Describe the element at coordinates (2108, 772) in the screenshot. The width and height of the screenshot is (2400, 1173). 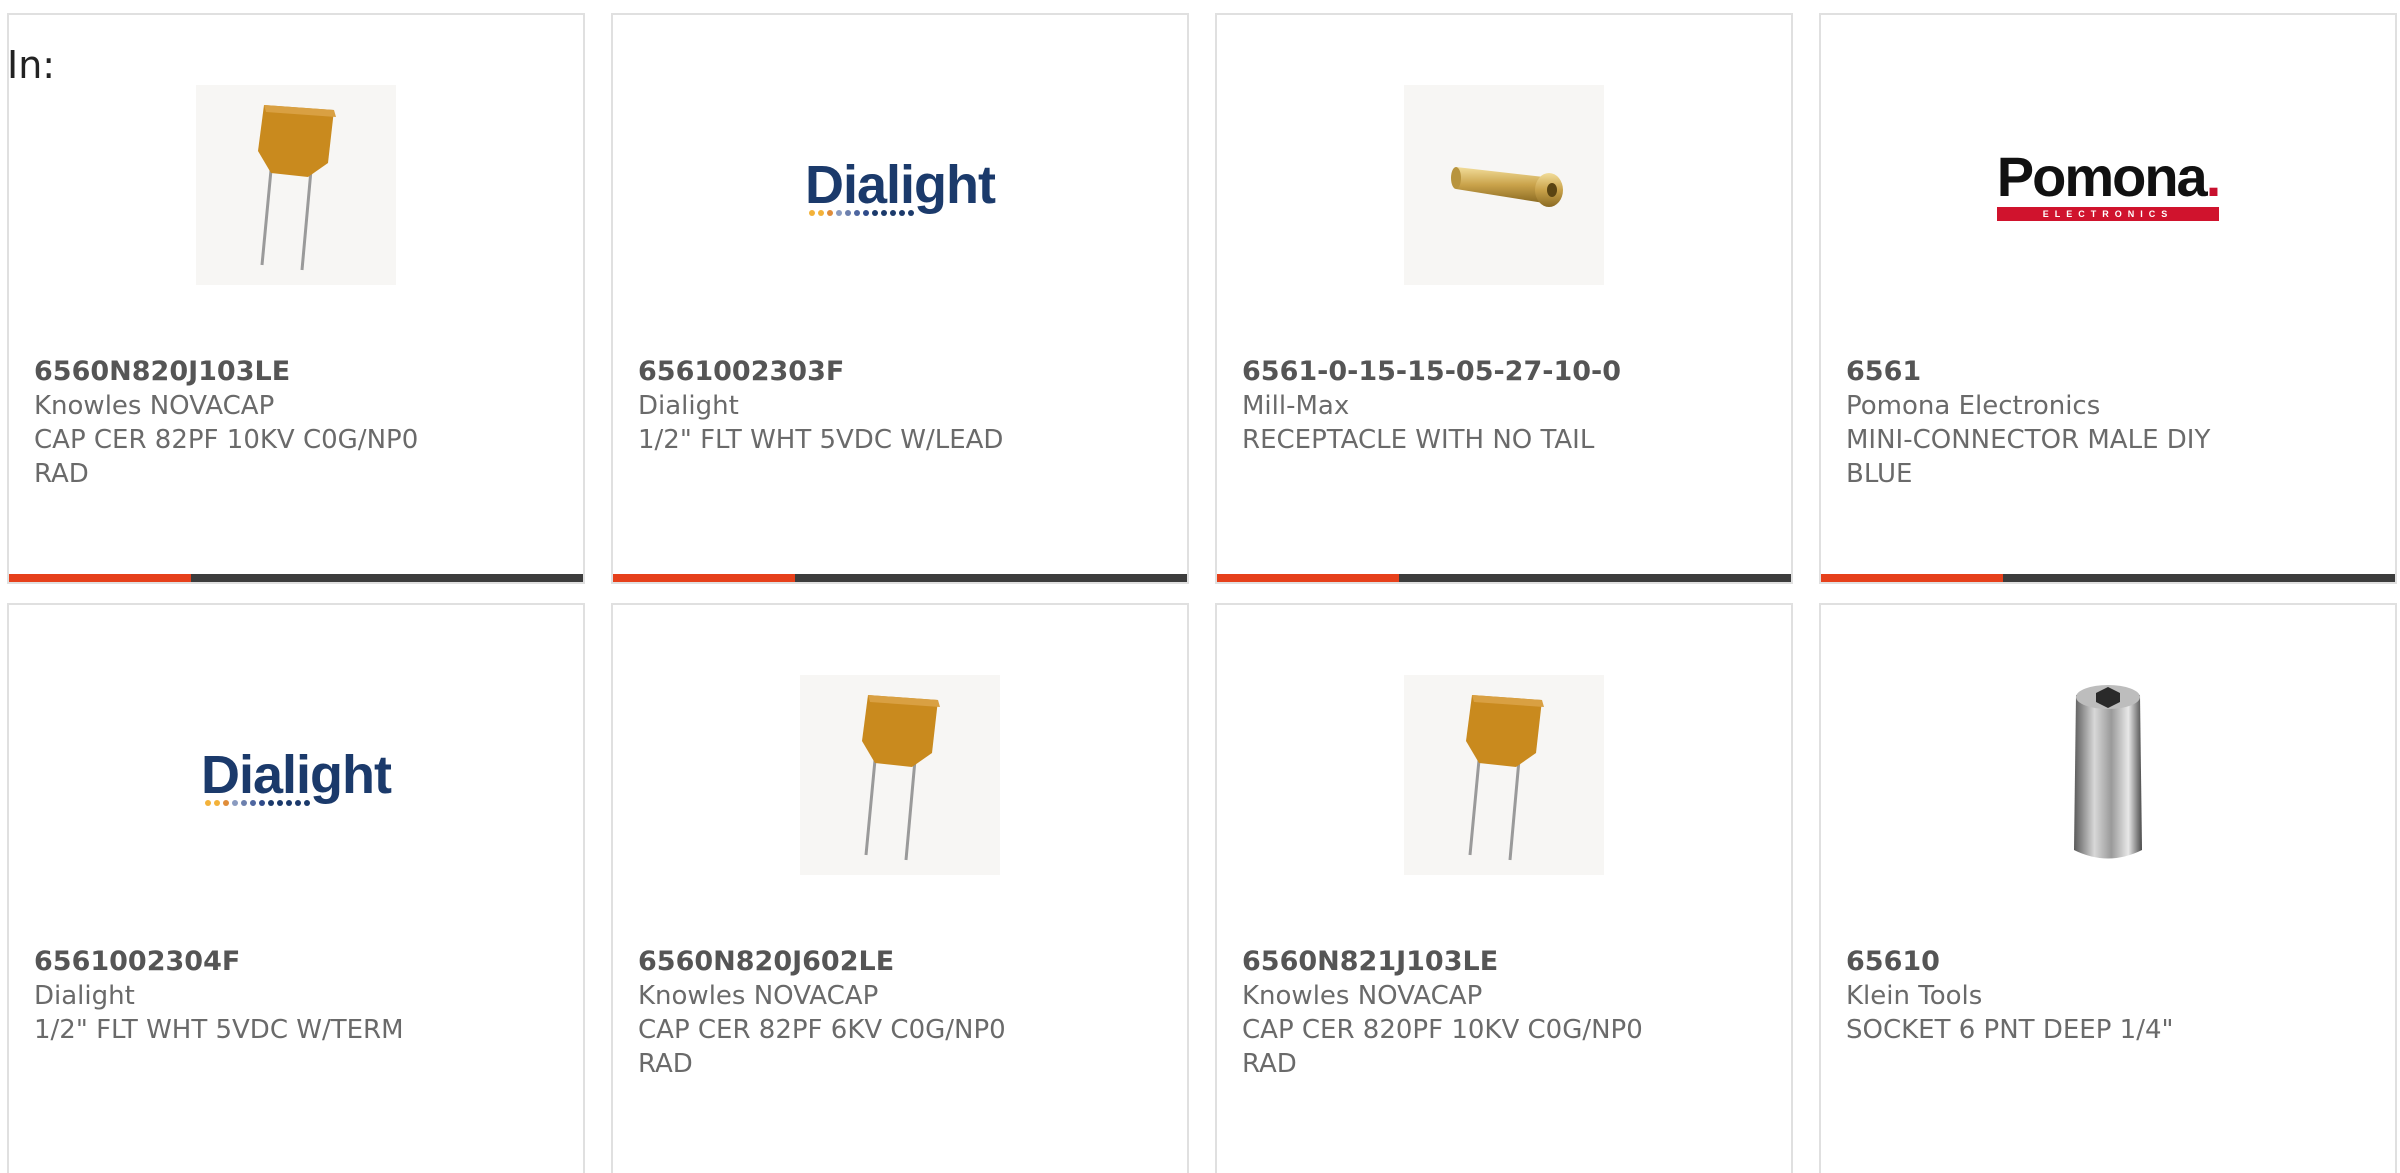
I see `socket-tool-icon` at that location.